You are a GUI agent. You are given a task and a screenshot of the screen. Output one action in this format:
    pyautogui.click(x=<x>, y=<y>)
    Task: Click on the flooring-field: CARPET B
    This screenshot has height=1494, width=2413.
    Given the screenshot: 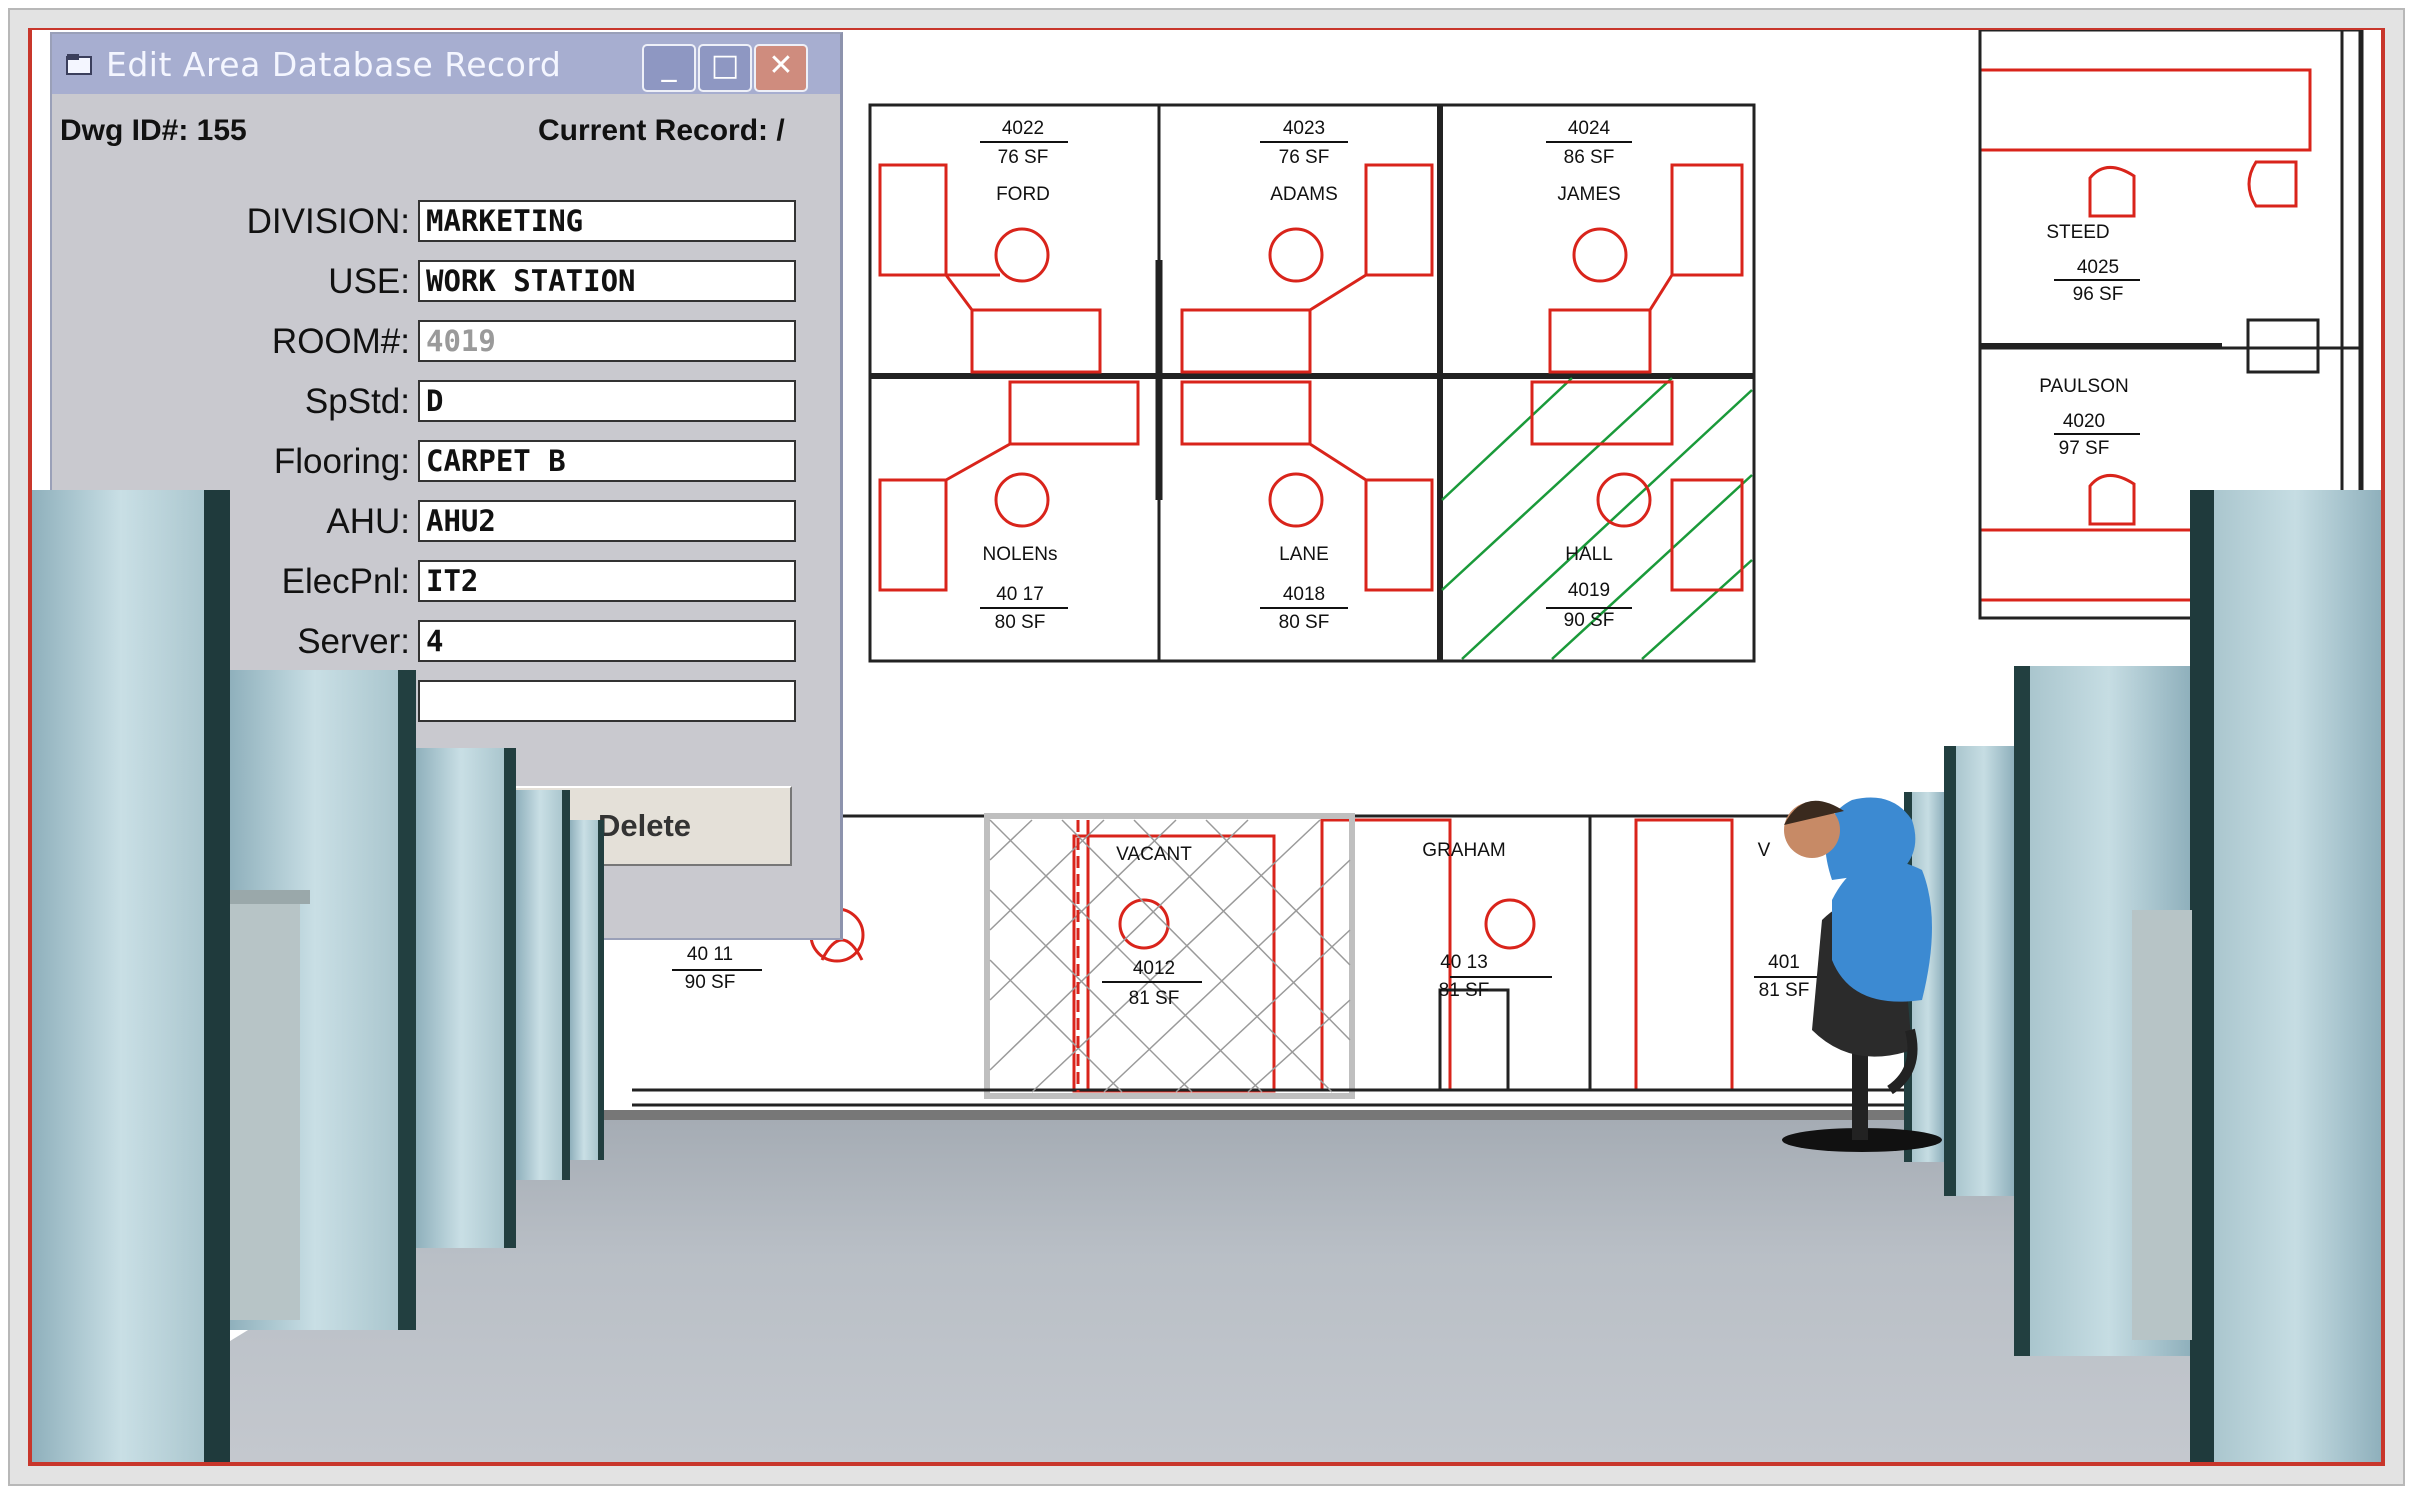 What is the action you would take?
    pyautogui.click(x=607, y=461)
    